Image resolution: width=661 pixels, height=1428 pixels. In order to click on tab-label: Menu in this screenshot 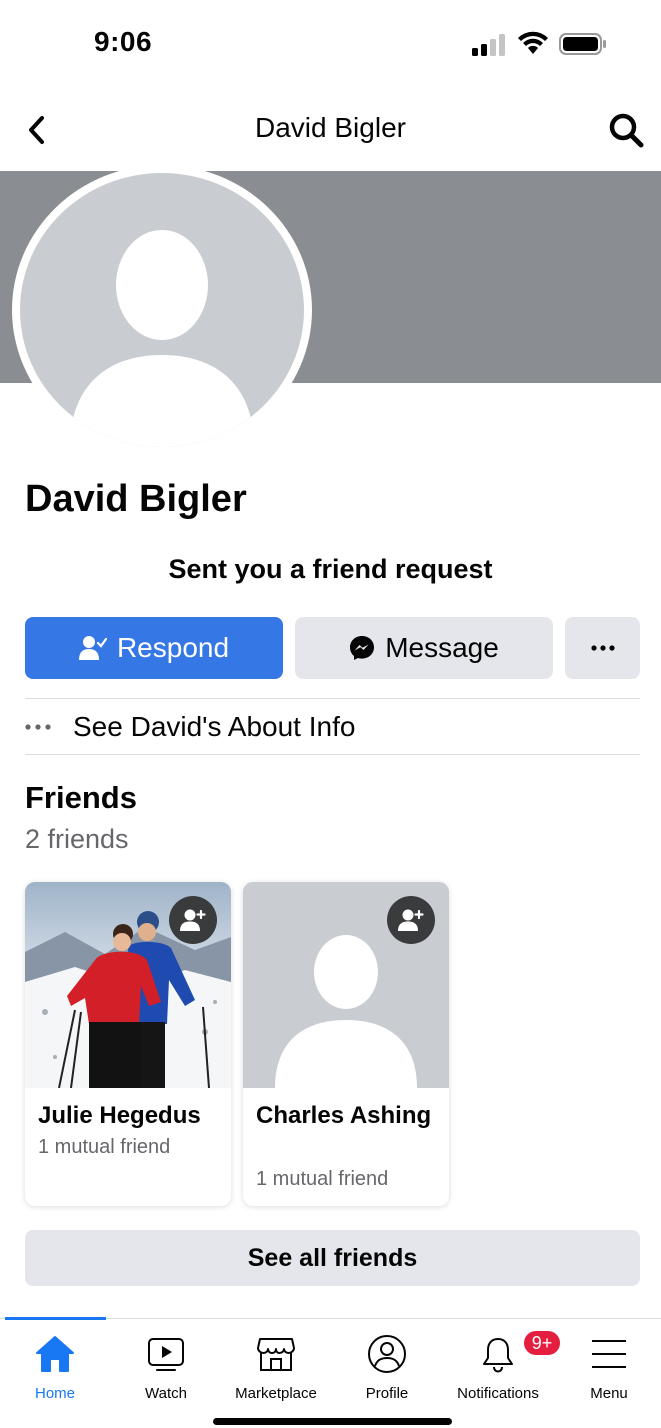, I will do `click(609, 1393)`.